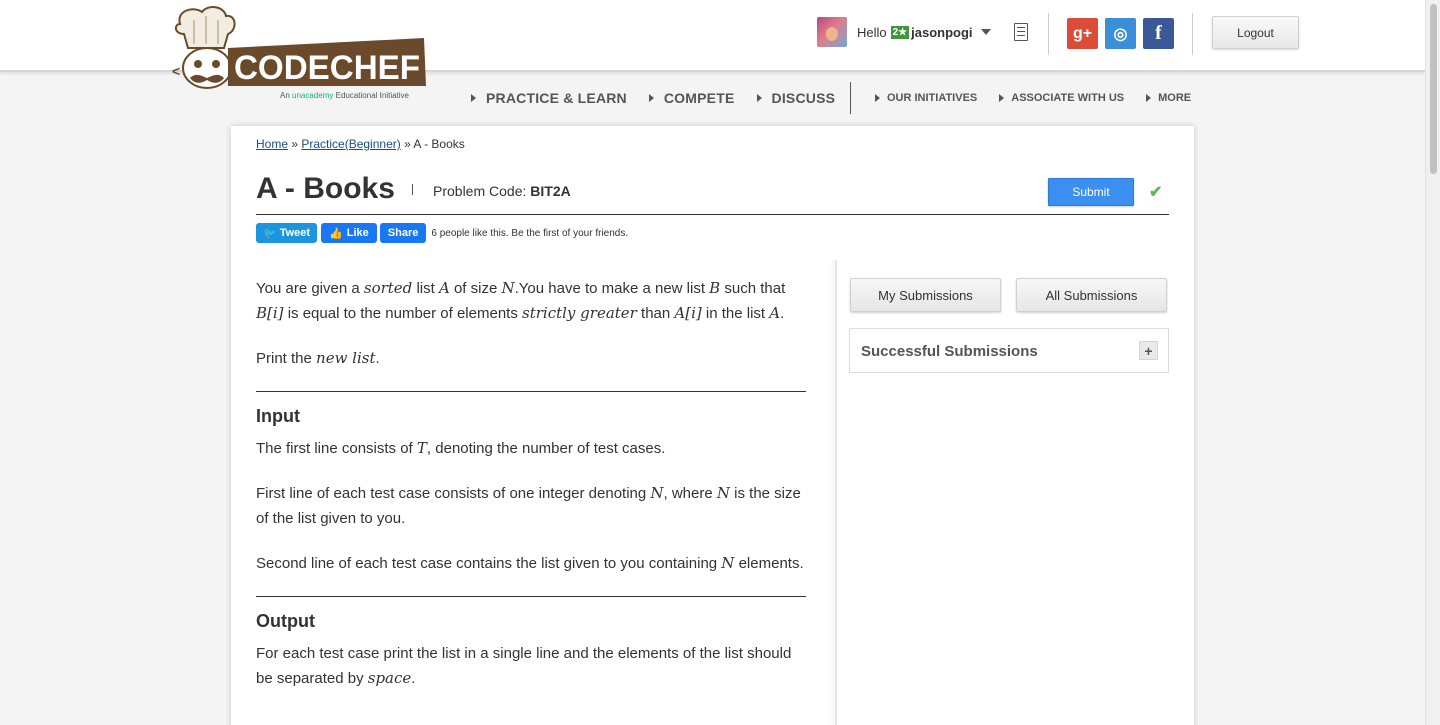 The height and width of the screenshot is (725, 1440). Describe the element at coordinates (556, 98) in the screenshot. I see `nav-label: PRACTICE & LEARN` at that location.